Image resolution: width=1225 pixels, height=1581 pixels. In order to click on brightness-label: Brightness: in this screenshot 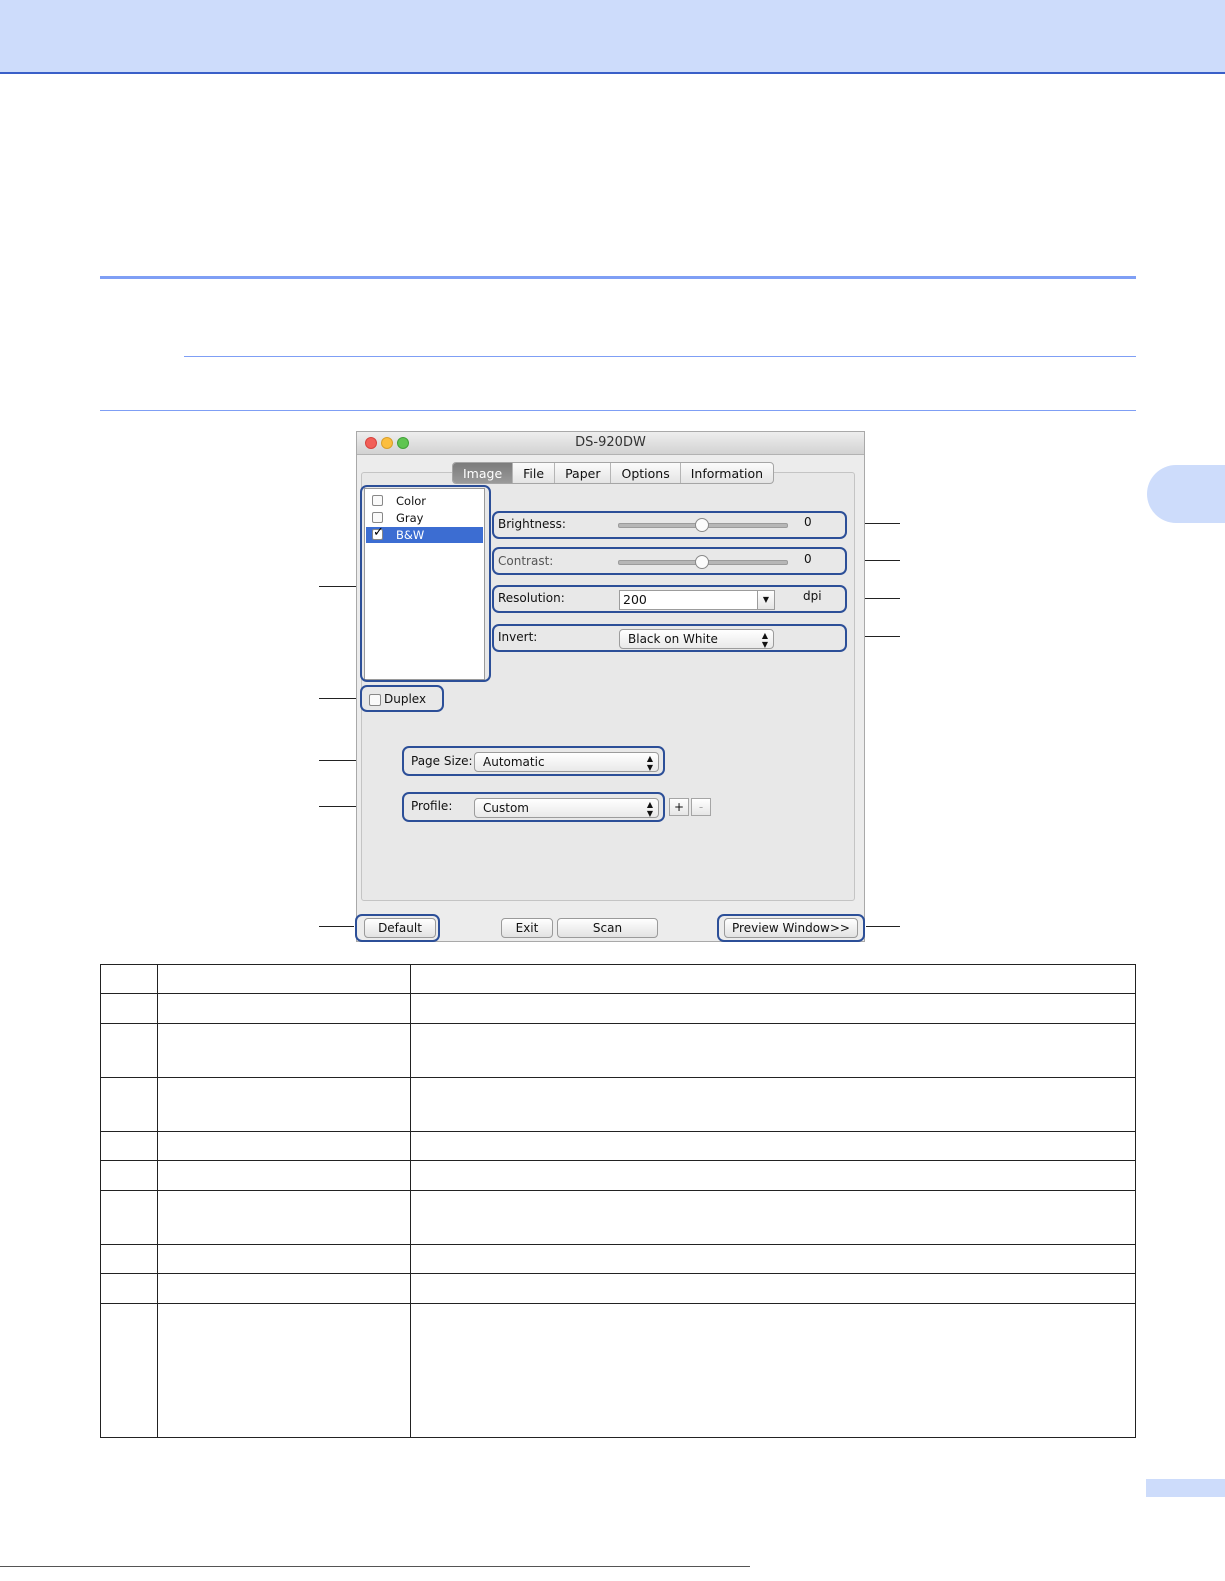, I will do `click(532, 524)`.